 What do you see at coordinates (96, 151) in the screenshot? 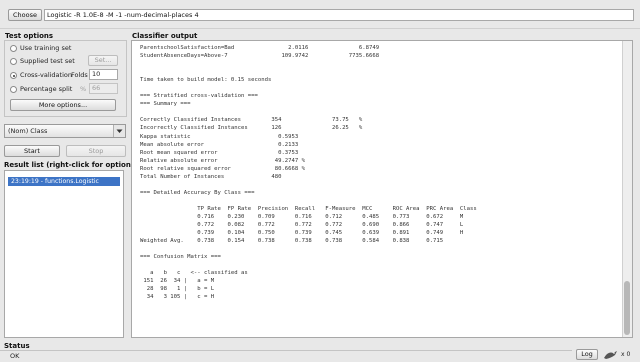
I see `stop-button: Stop` at bounding box center [96, 151].